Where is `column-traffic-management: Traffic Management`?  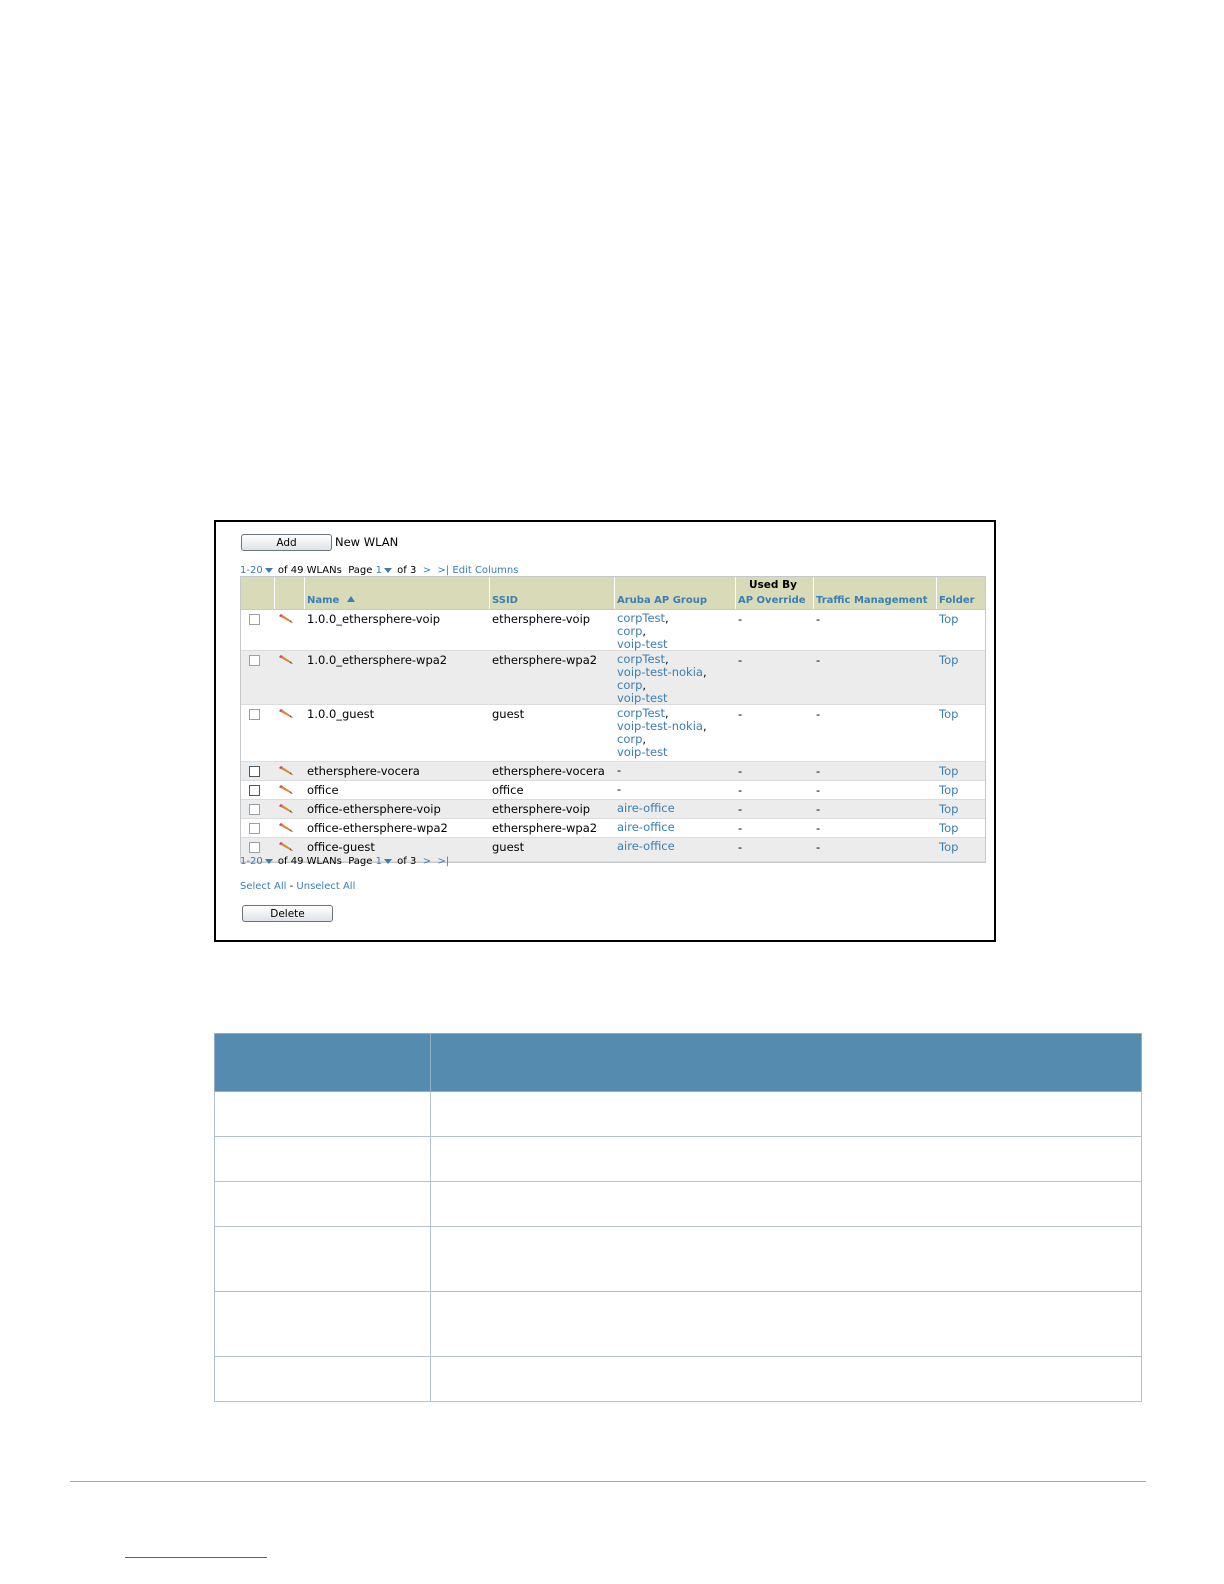 column-traffic-management: Traffic Management is located at coordinates (872, 600).